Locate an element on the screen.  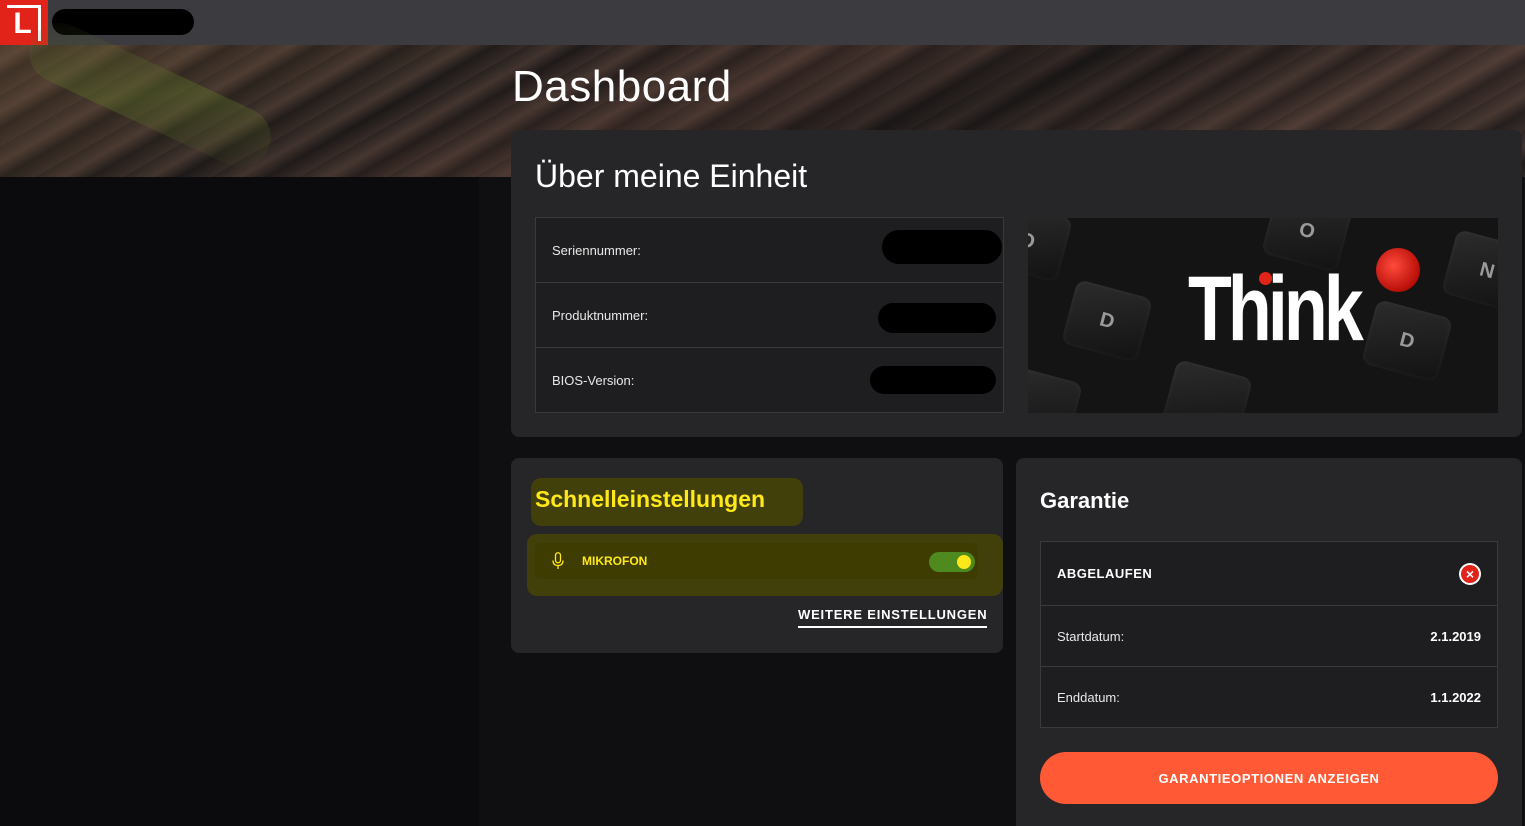
end-date-label: Enddatum: is located at coordinates (1088, 697).